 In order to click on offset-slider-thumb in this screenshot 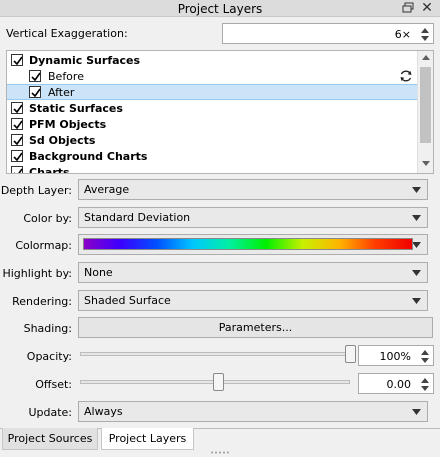, I will do `click(218, 382)`.